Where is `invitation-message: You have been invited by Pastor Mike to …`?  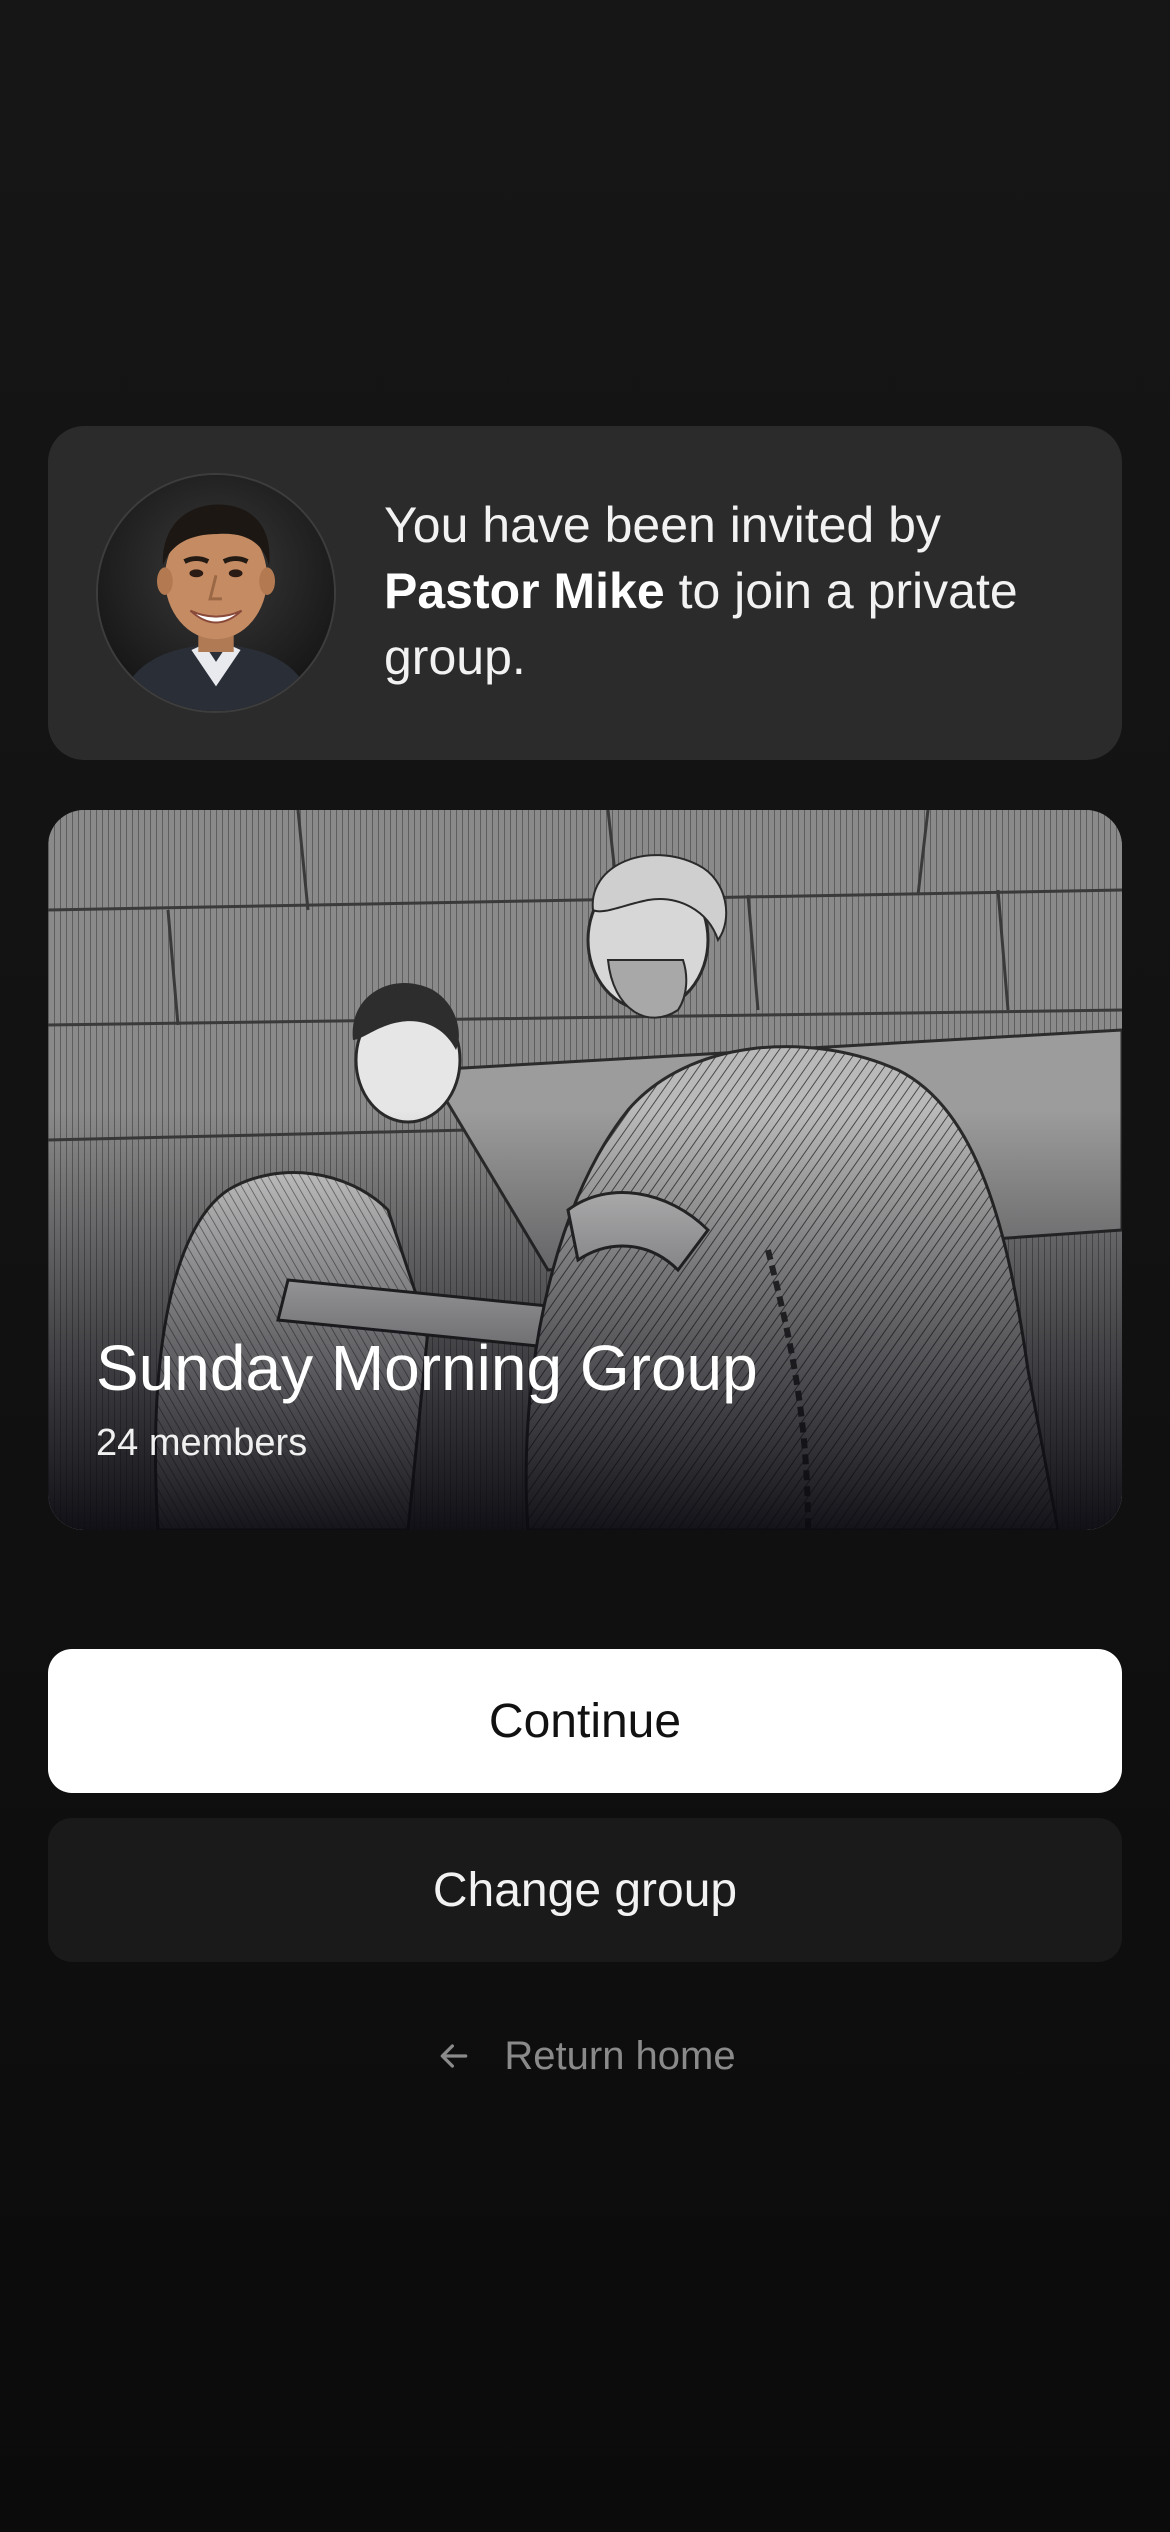 invitation-message: You have been invited by Pastor Mike to … is located at coordinates (739, 591).